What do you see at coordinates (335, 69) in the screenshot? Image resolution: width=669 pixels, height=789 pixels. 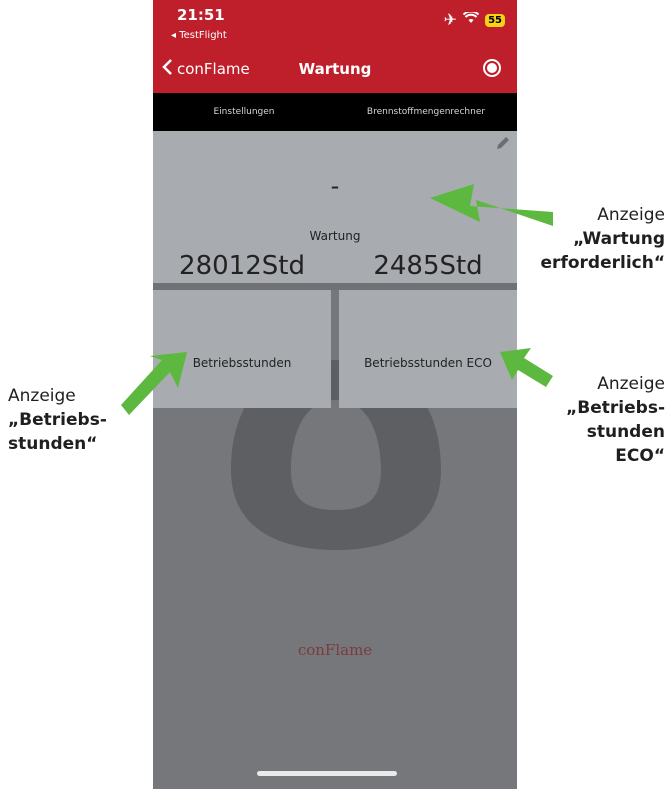 I see `page-title: Wartung` at bounding box center [335, 69].